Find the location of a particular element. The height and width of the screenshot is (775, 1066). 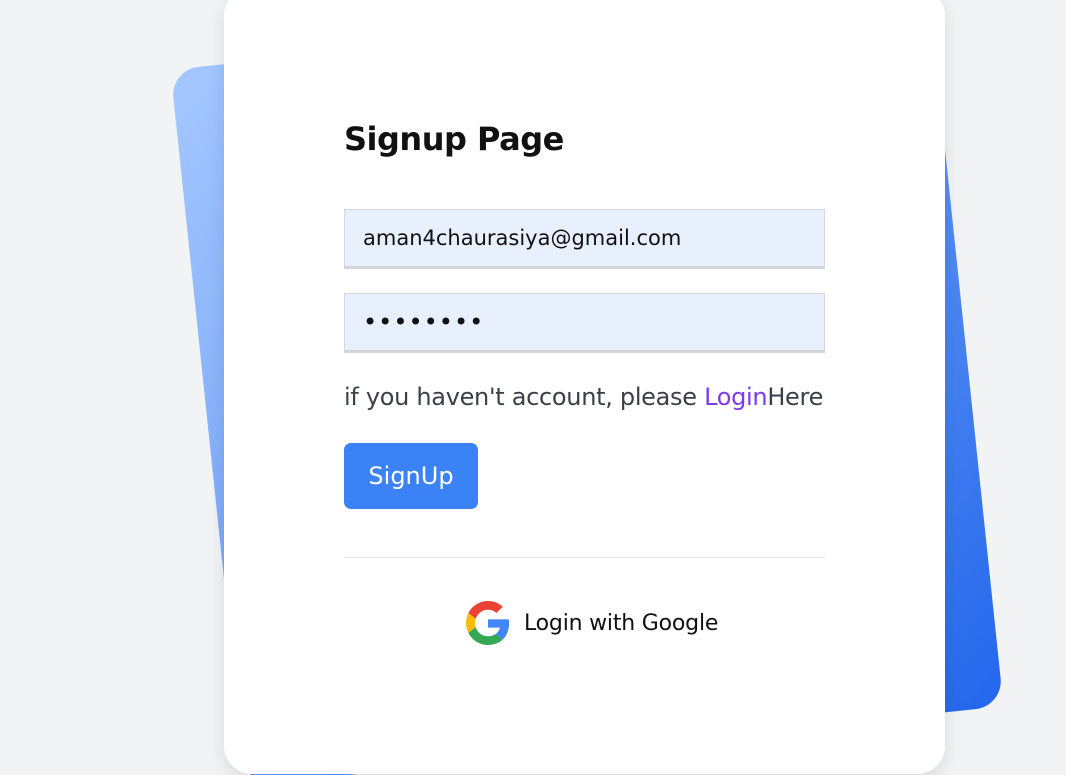

divider is located at coordinates (584, 557).